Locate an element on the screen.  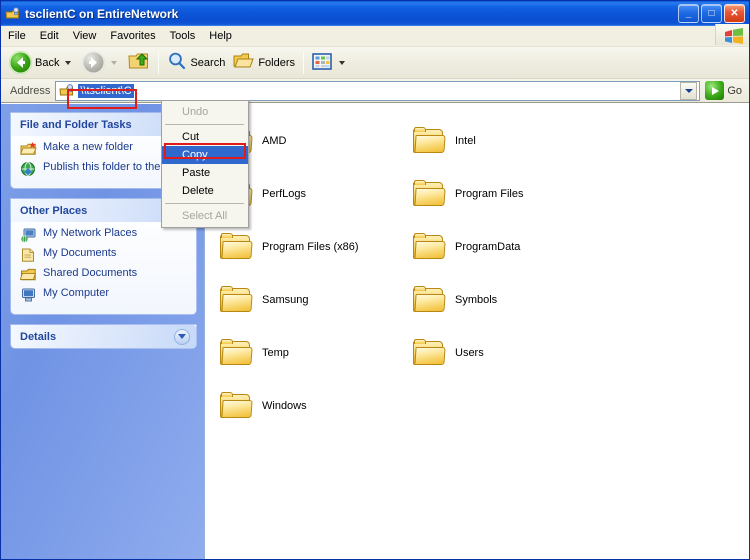
folder-item: Windows is located at coordinates (311, 405).